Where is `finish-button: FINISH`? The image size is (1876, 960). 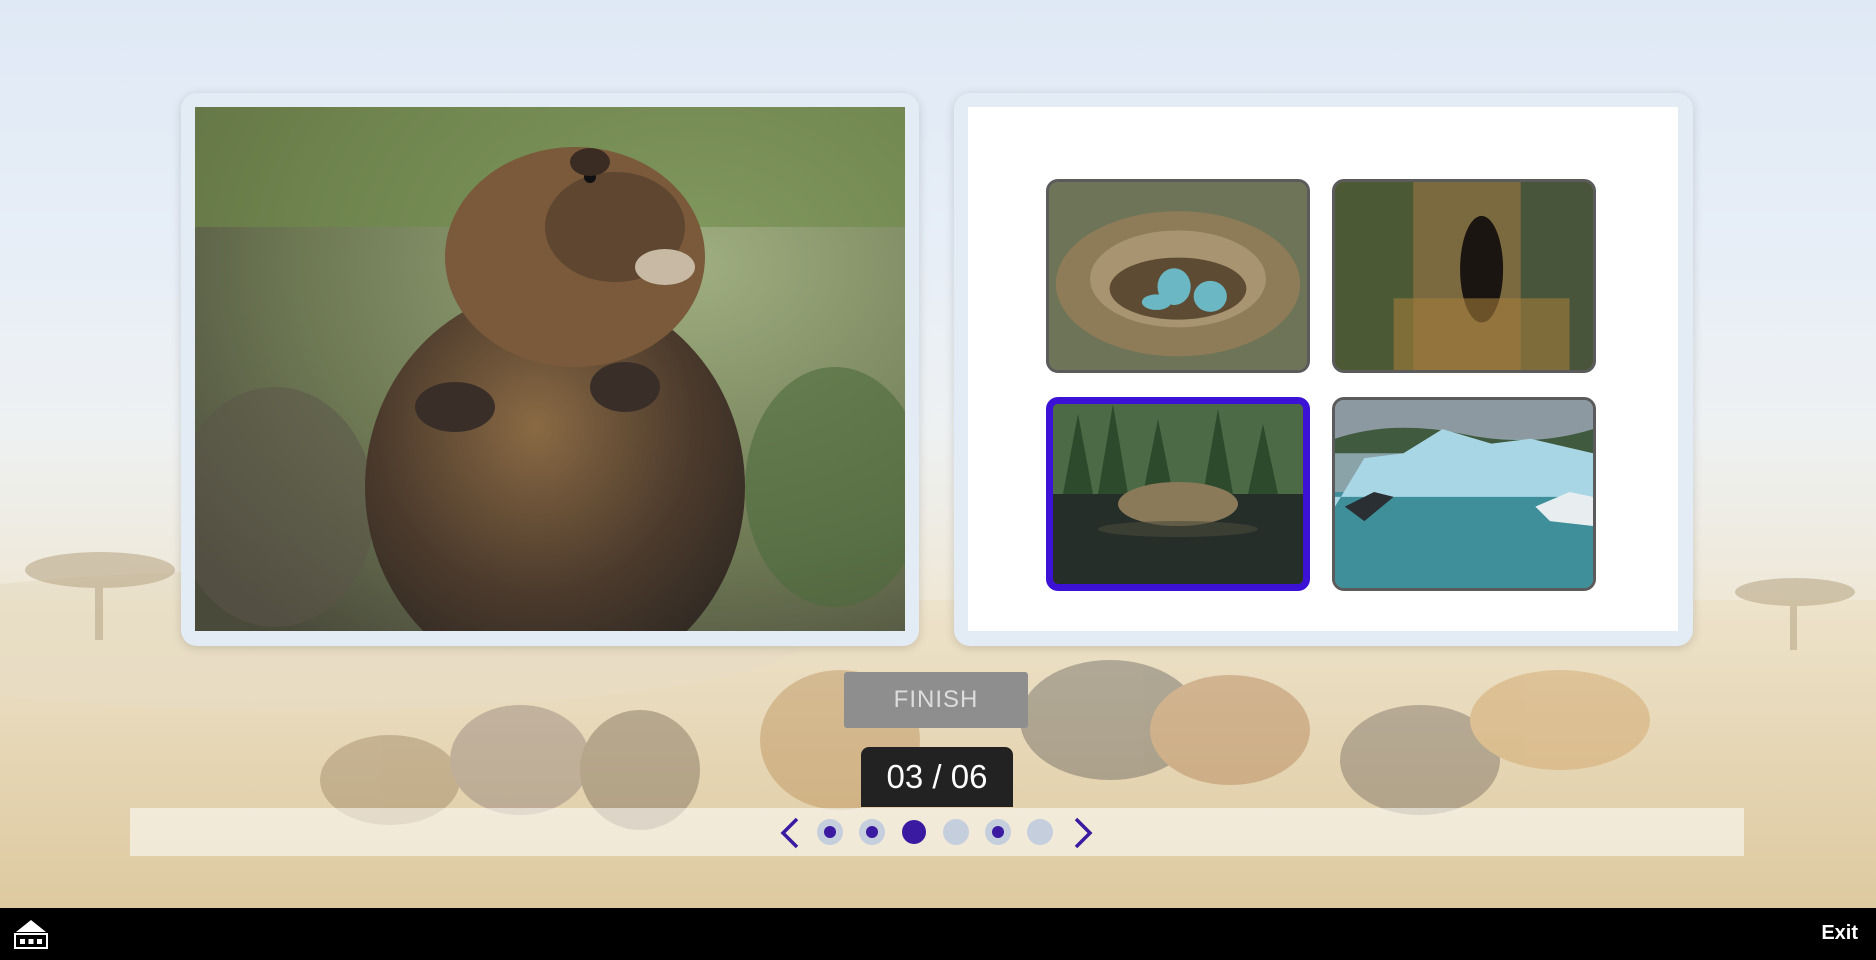 finish-button: FINISH is located at coordinates (936, 700).